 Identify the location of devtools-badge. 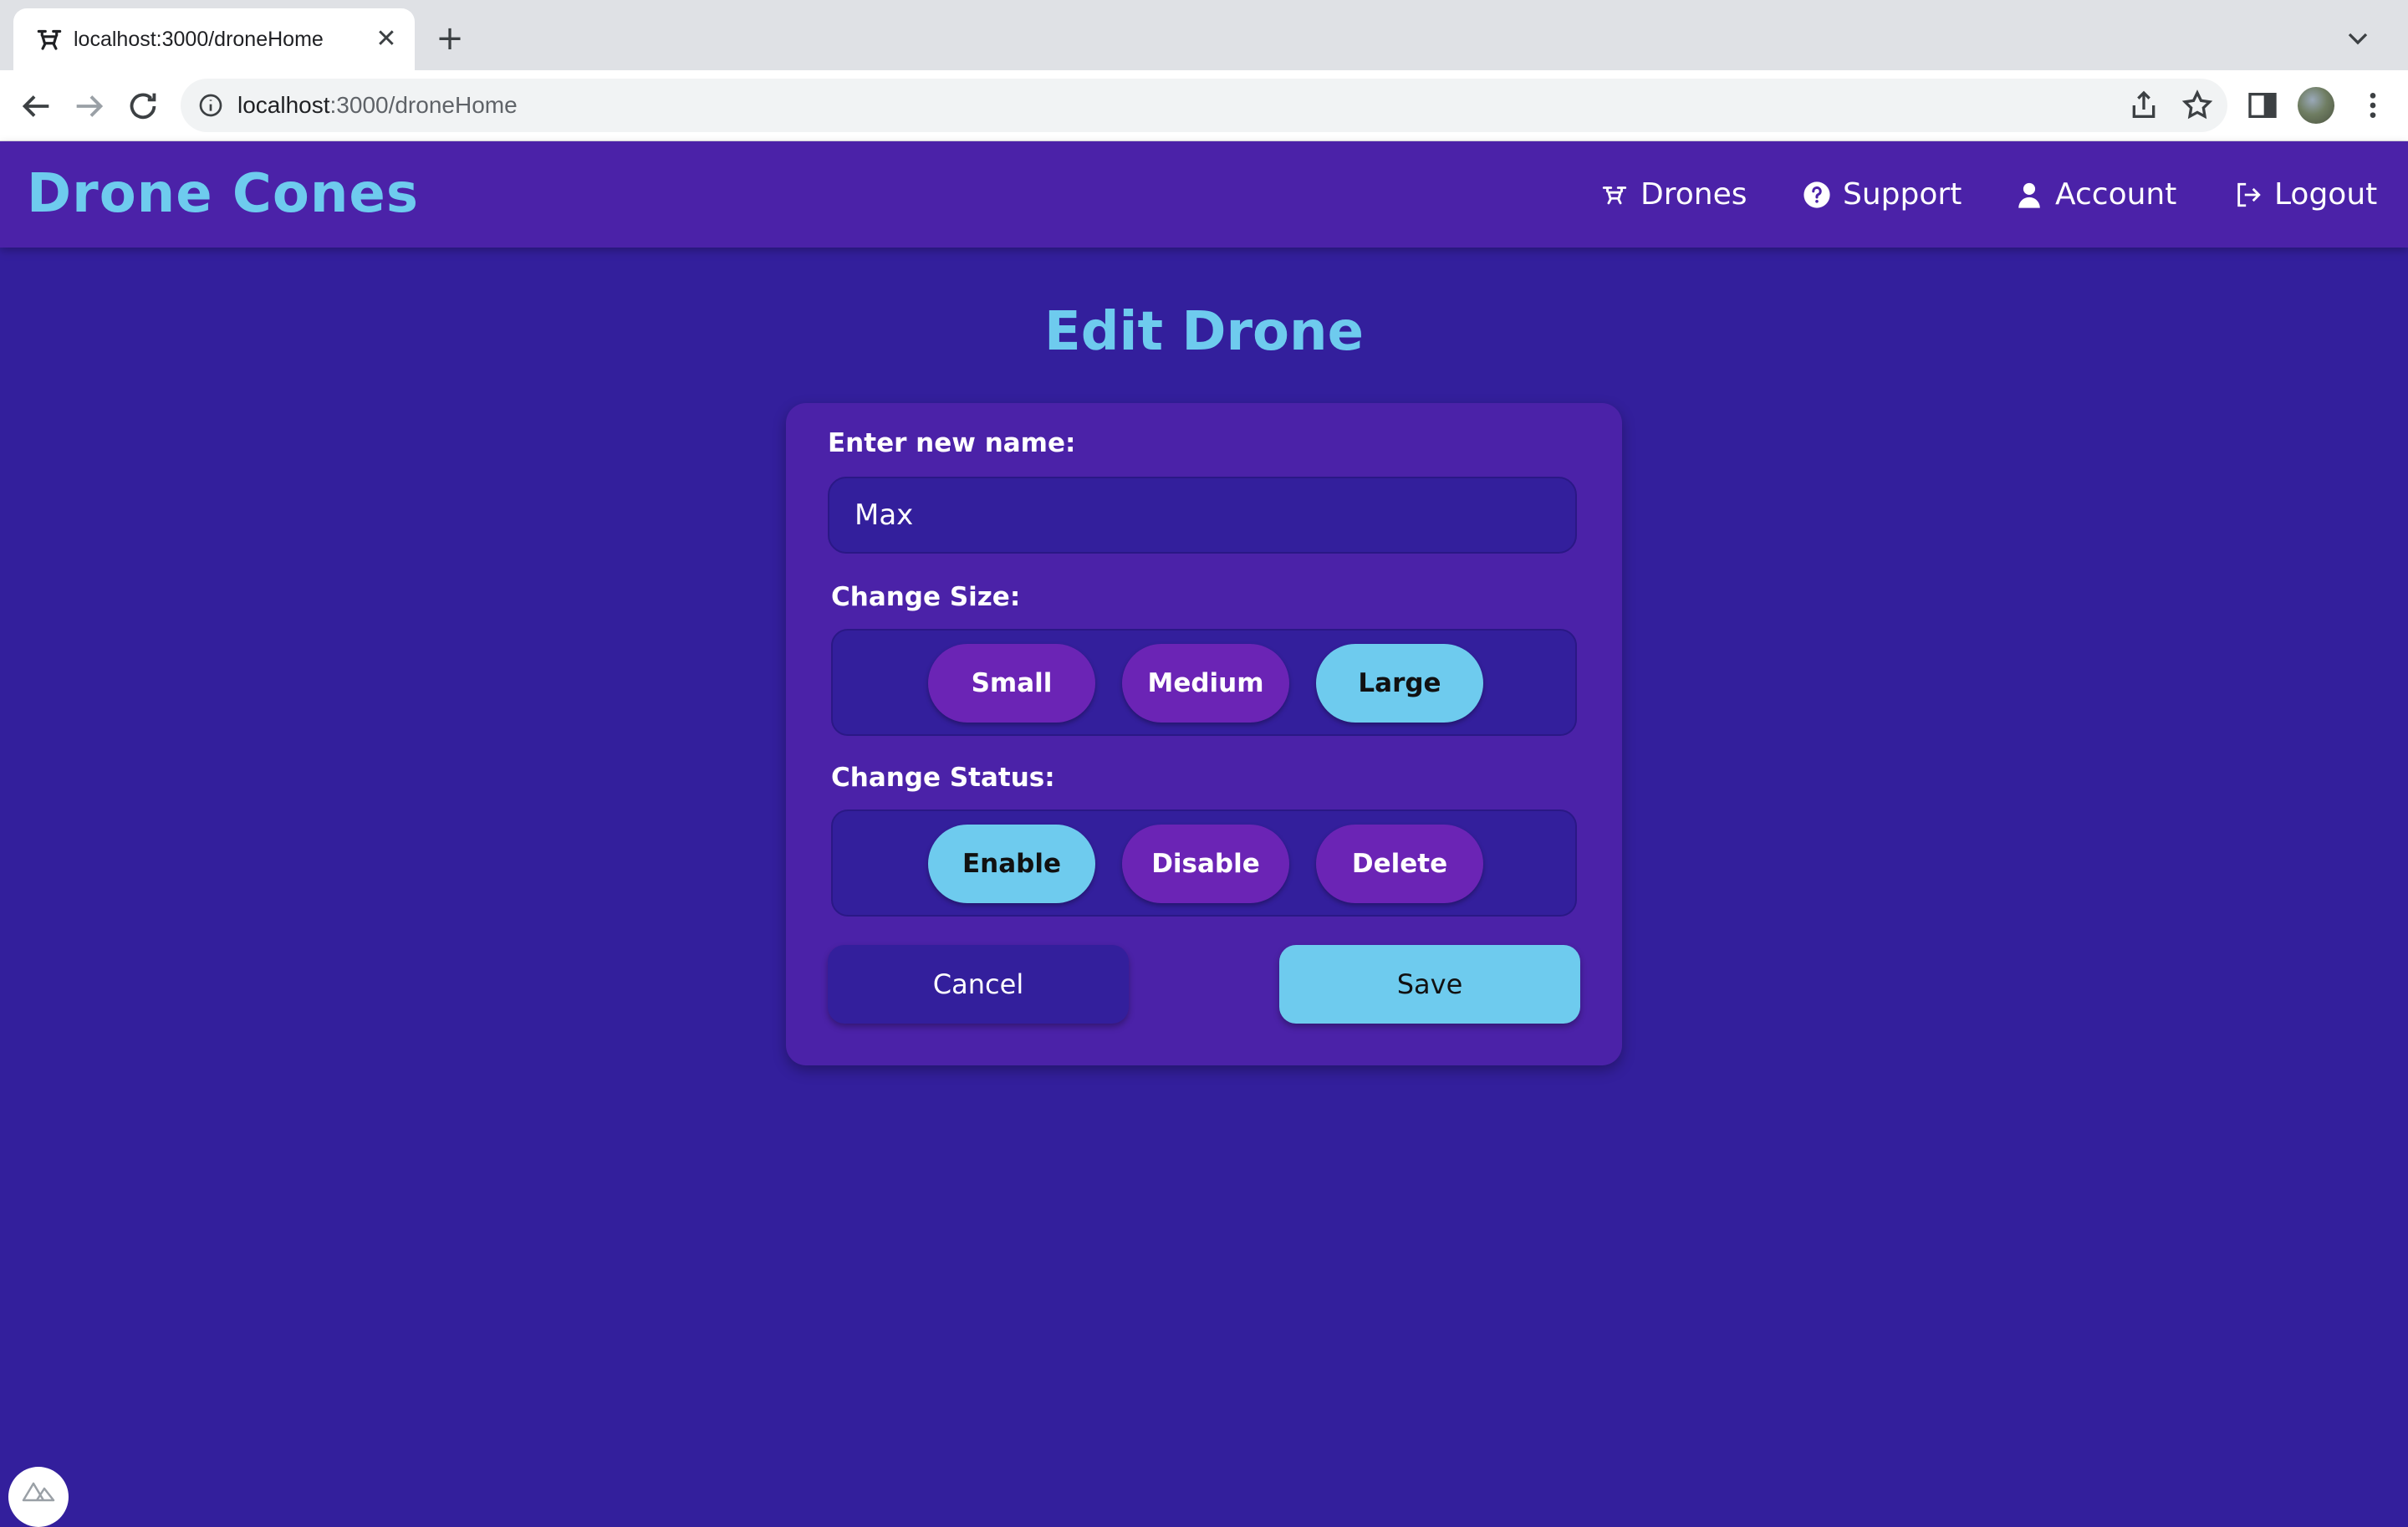
(39, 1497).